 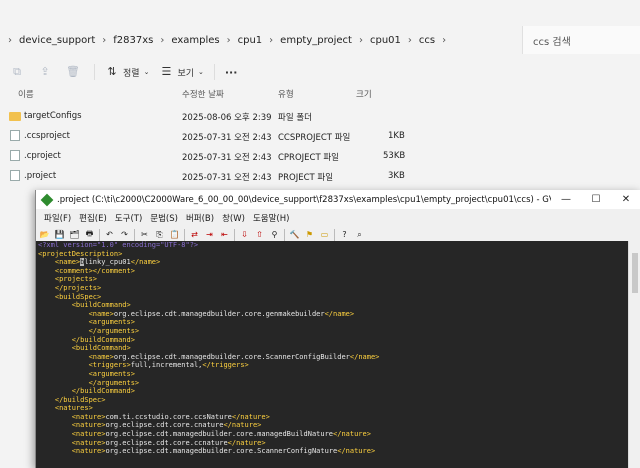 What do you see at coordinates (274, 234) in the screenshot?
I see `run-script-icon: ⚲` at bounding box center [274, 234].